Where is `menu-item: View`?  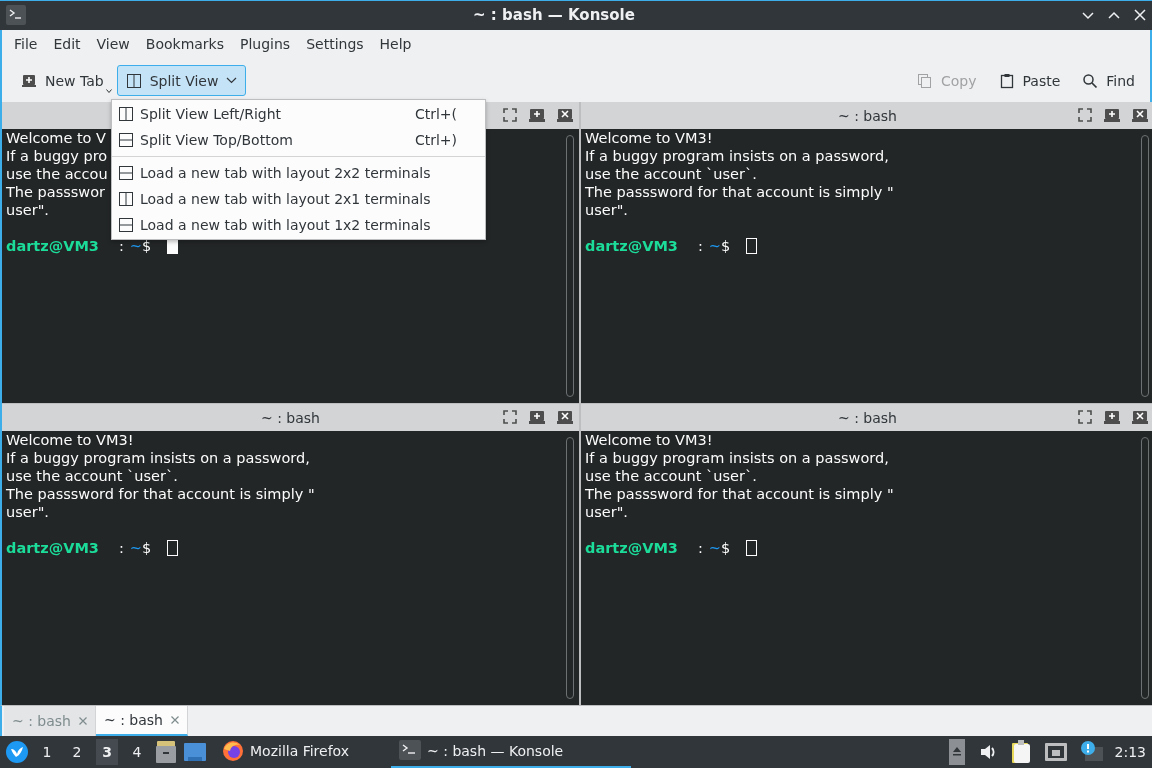 menu-item: View is located at coordinates (113, 44).